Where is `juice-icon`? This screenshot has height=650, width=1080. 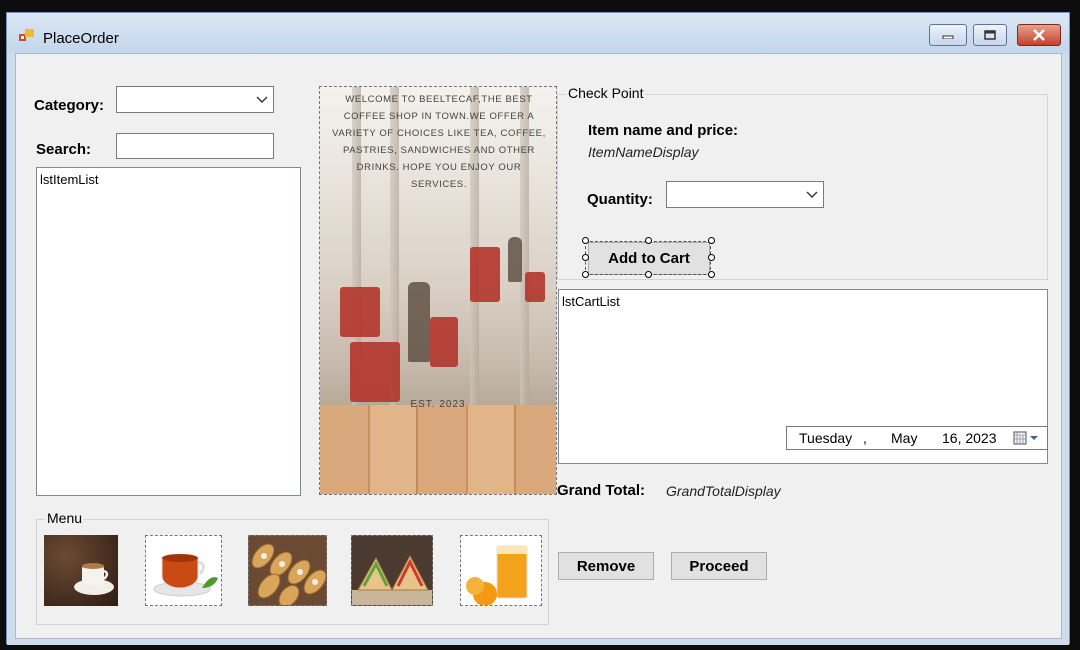 juice-icon is located at coordinates (501, 570).